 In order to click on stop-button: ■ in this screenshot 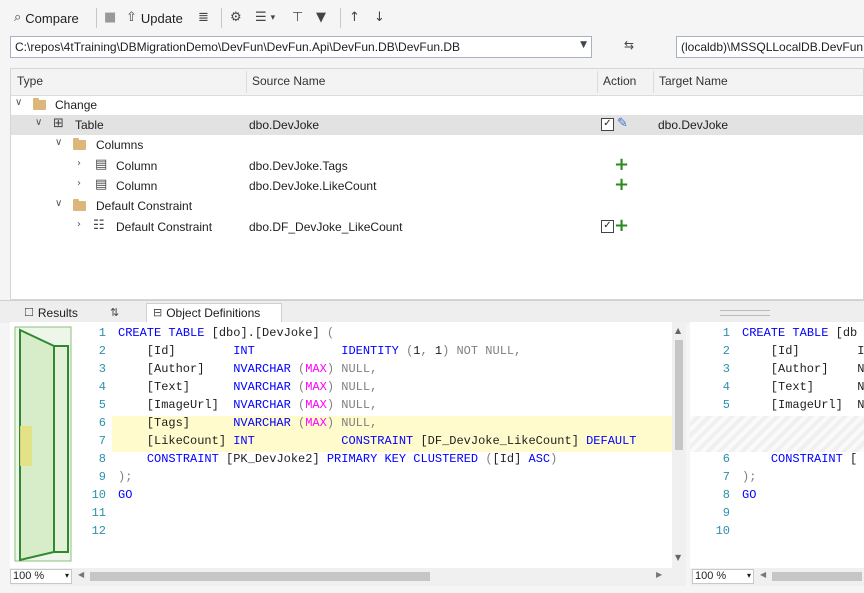, I will do `click(110, 18)`.